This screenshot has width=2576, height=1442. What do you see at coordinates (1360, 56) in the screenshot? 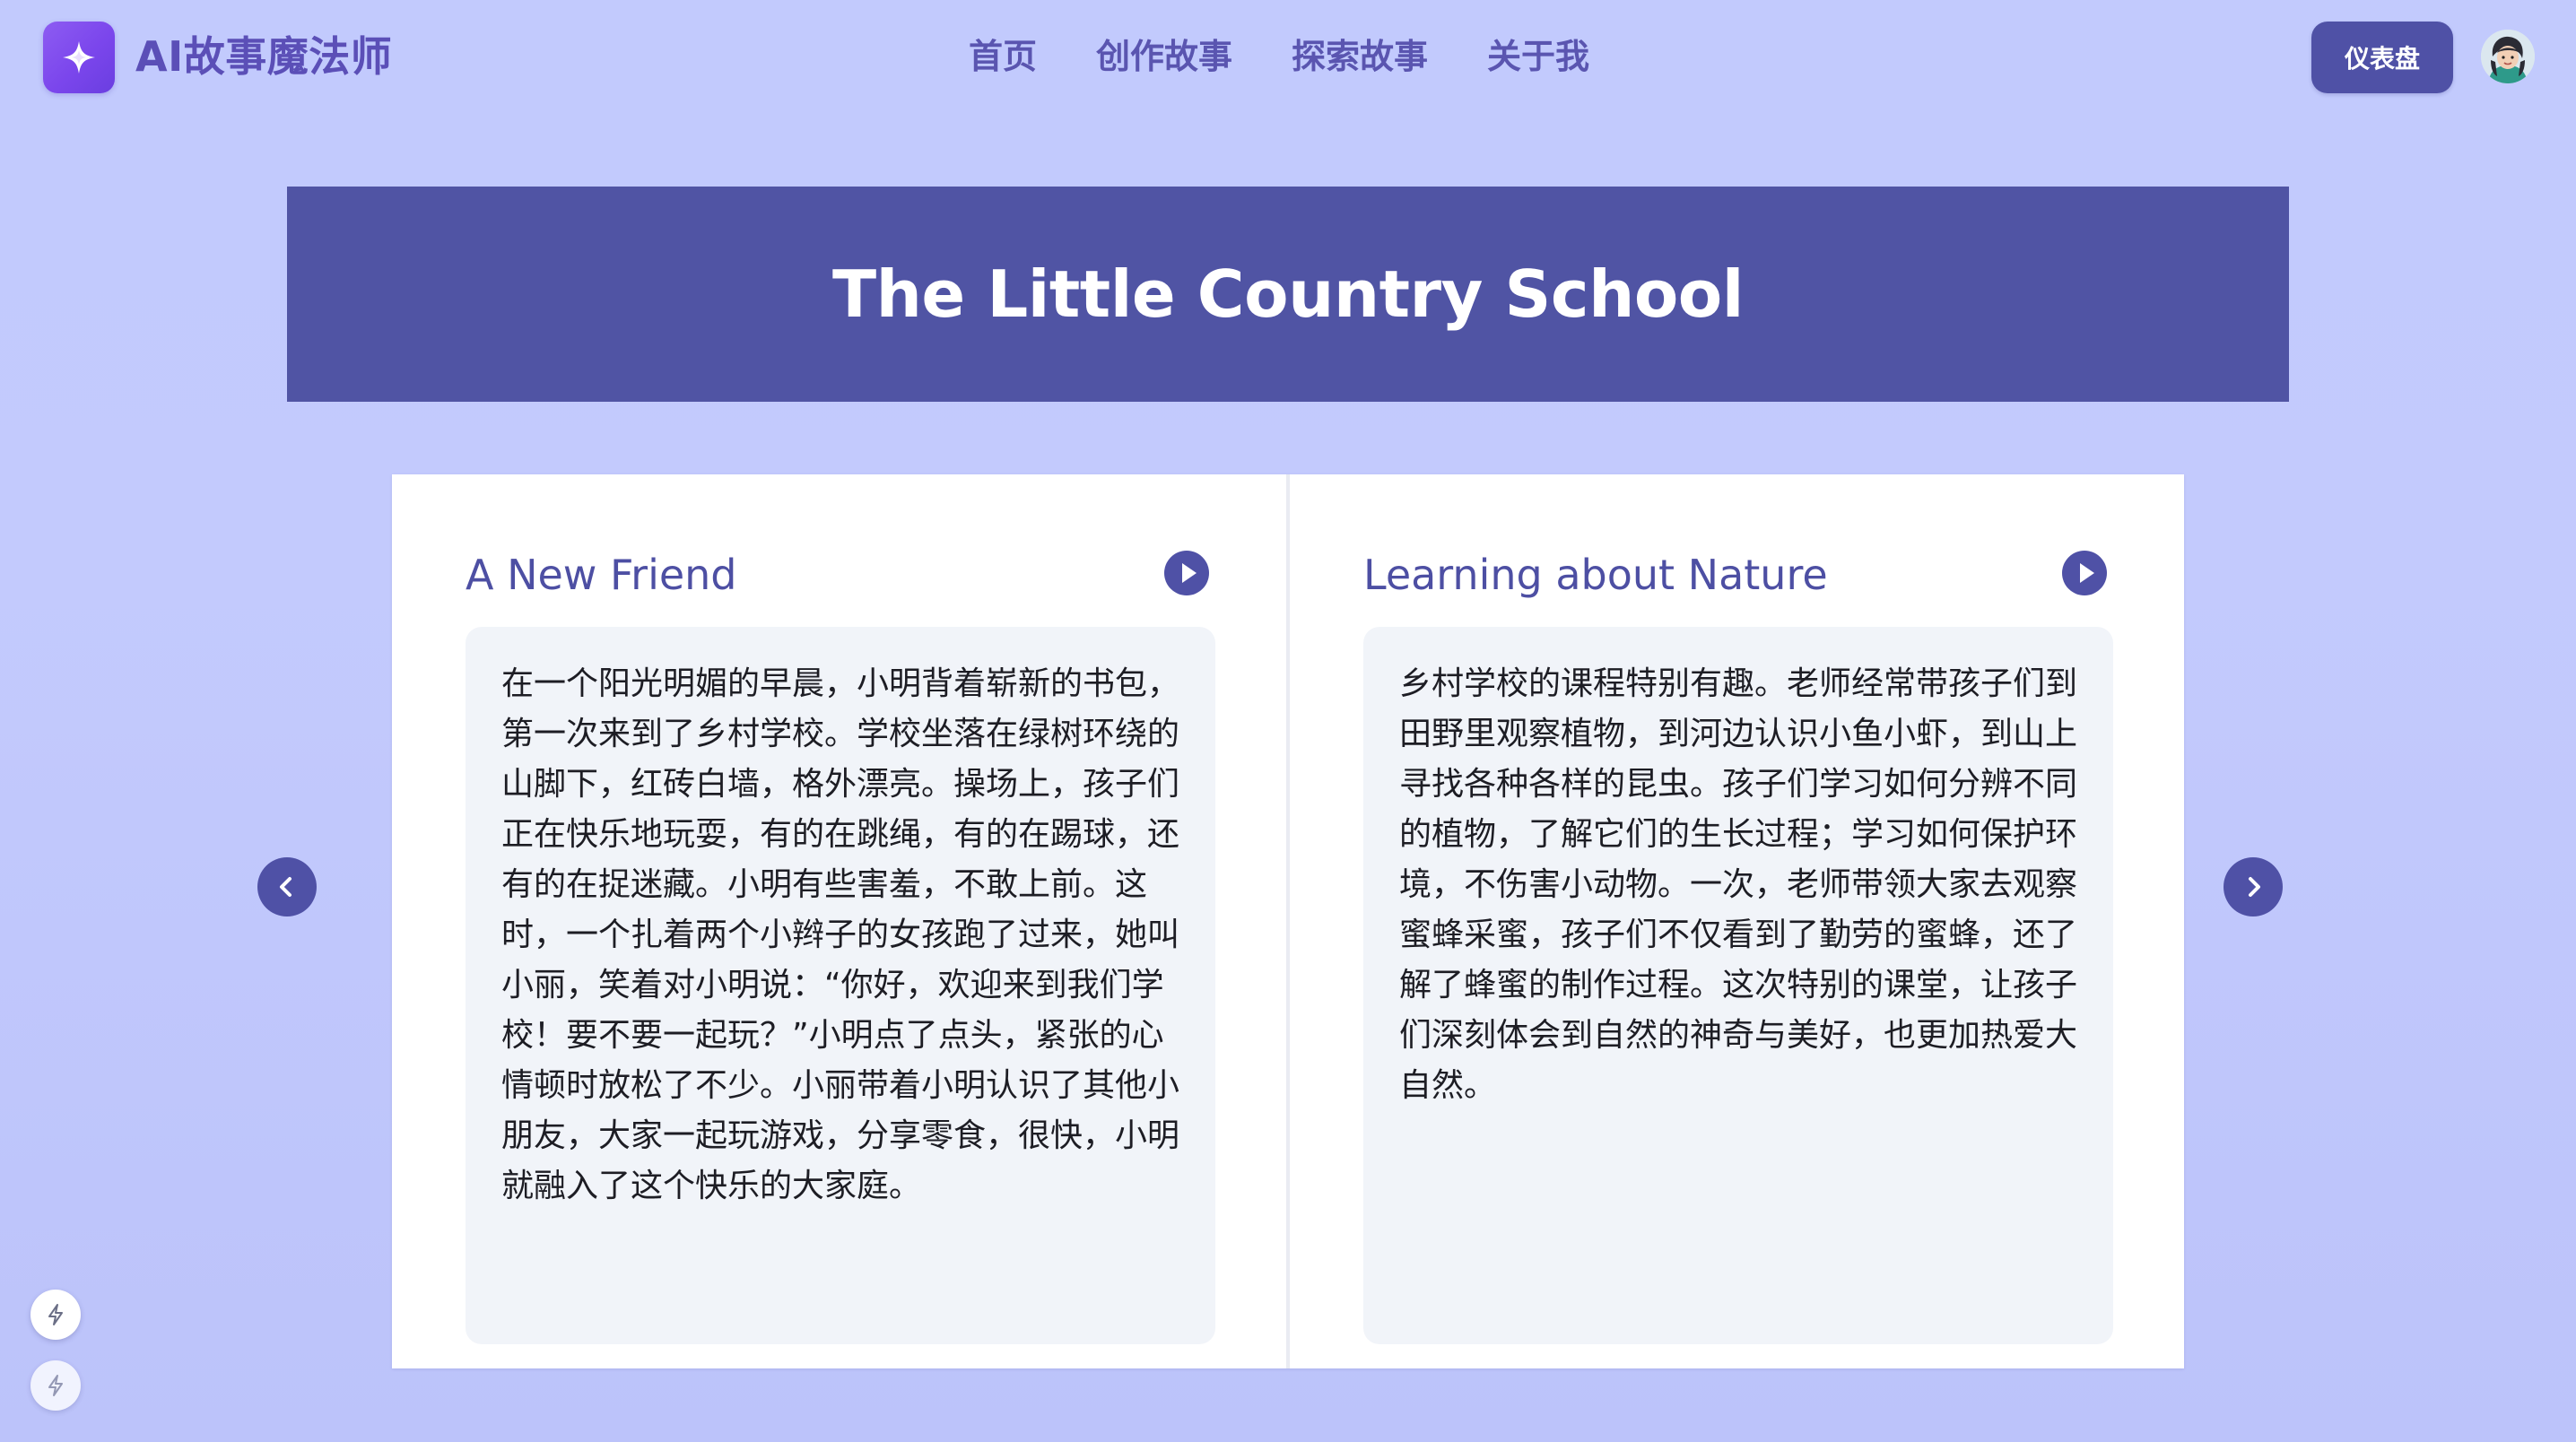
I see `nav-item-explore-stories: 探索故事` at bounding box center [1360, 56].